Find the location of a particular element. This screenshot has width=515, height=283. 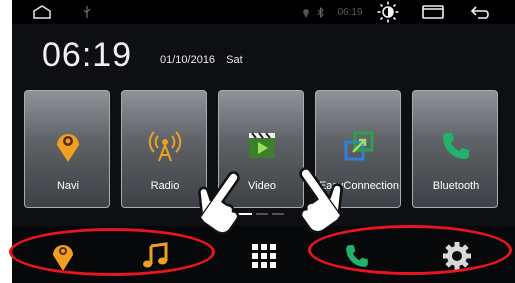

app-grid-icon is located at coordinates (264, 256).